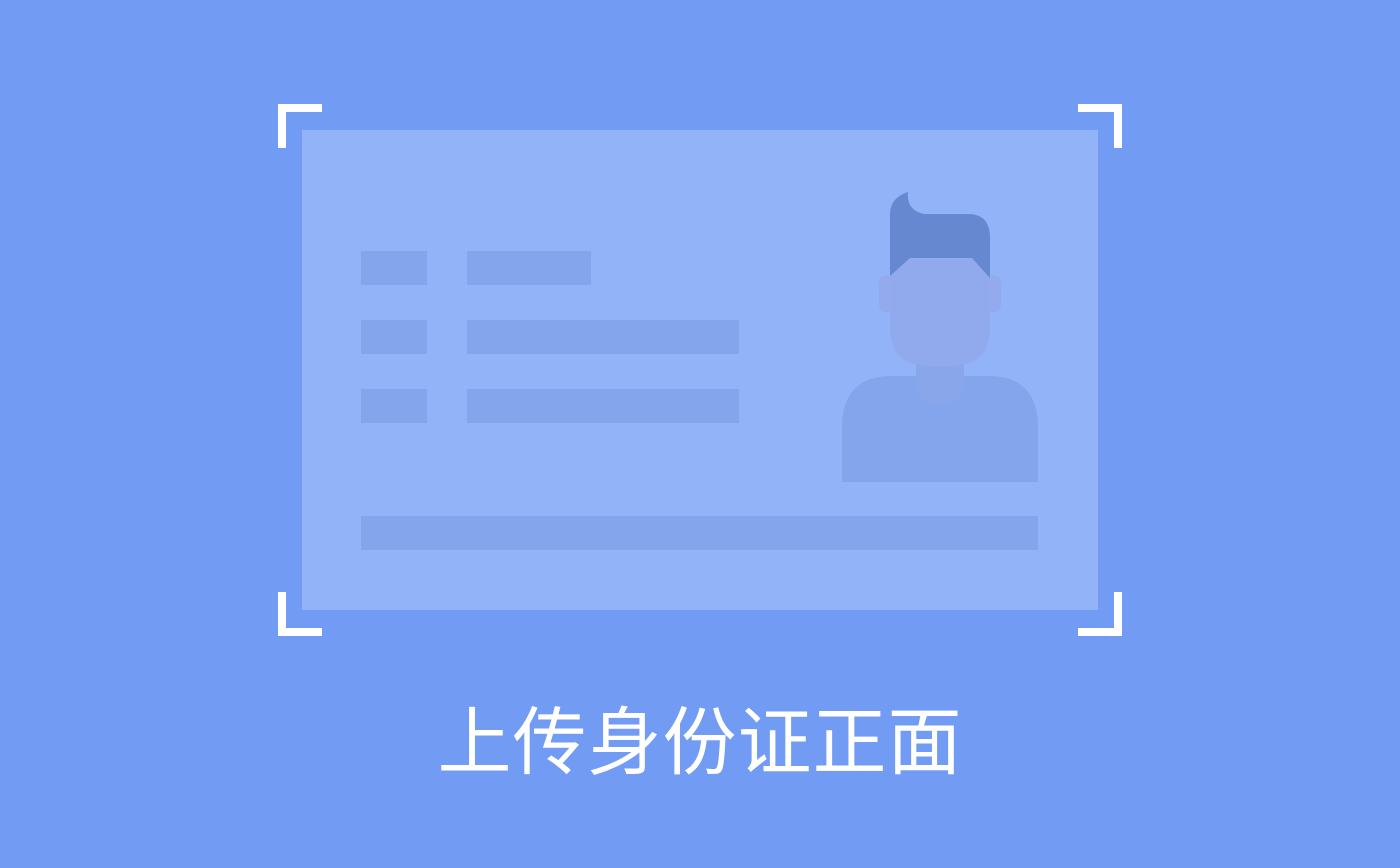 Image resolution: width=1400 pixels, height=868 pixels. Describe the element at coordinates (940, 337) in the screenshot. I see `person-silhouette-icon` at that location.